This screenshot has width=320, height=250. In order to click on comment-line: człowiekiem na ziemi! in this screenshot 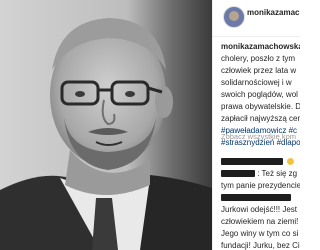, I will do `click(260, 221)`.